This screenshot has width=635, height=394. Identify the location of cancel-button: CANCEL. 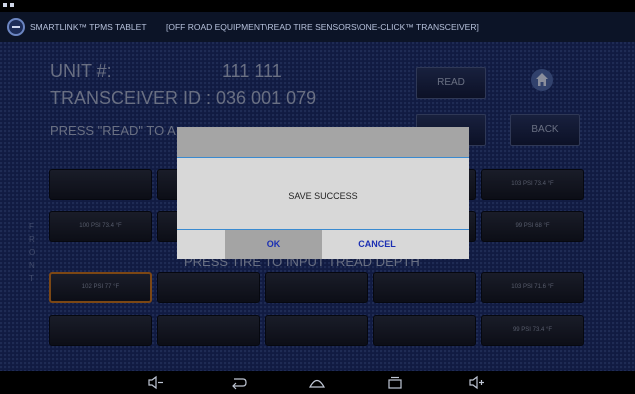
(377, 244).